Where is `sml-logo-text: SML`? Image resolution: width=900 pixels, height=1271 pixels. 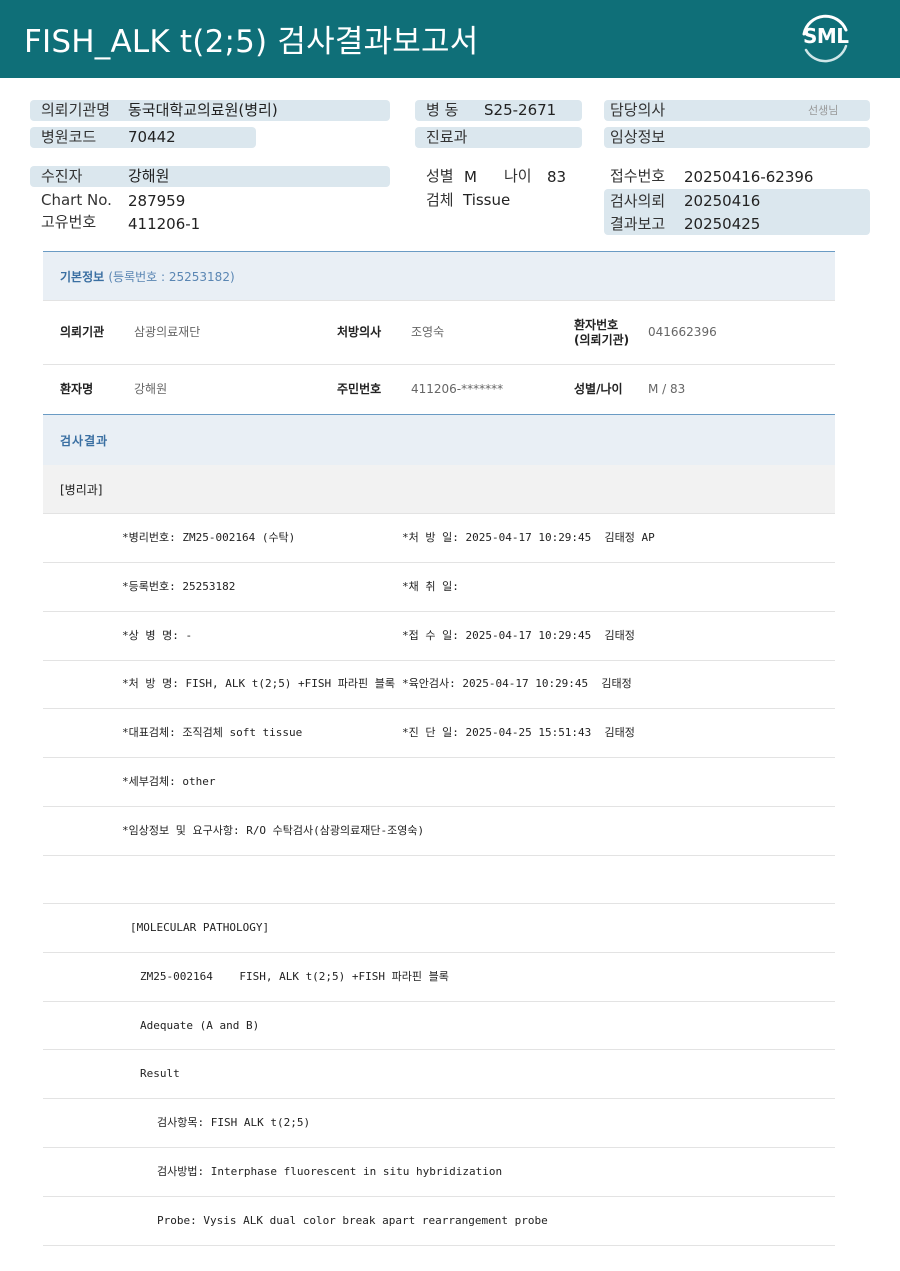
sml-logo-text: SML is located at coordinates (826, 36).